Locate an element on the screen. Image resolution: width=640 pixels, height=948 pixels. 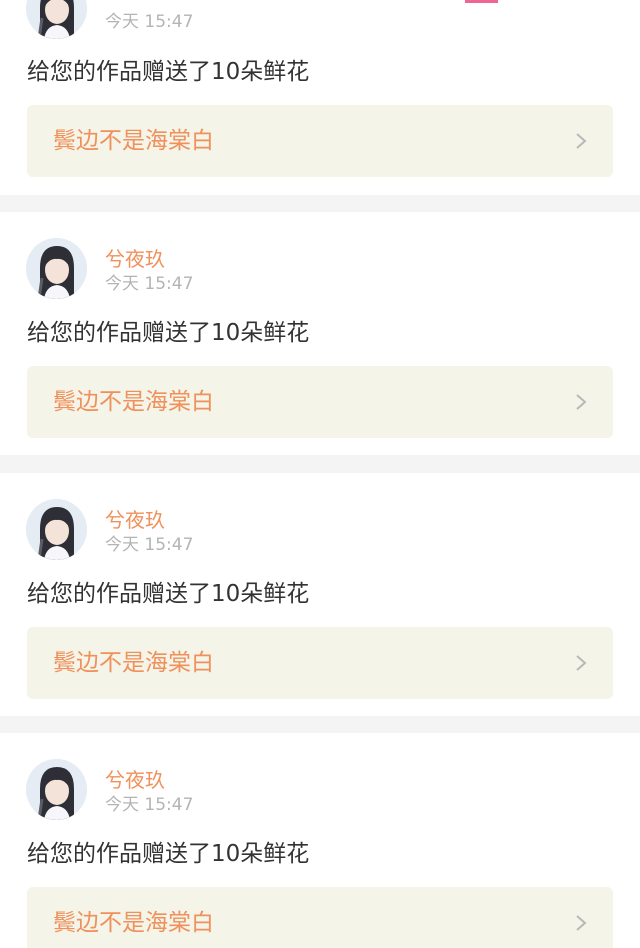
pink-badge is located at coordinates (481, 1).